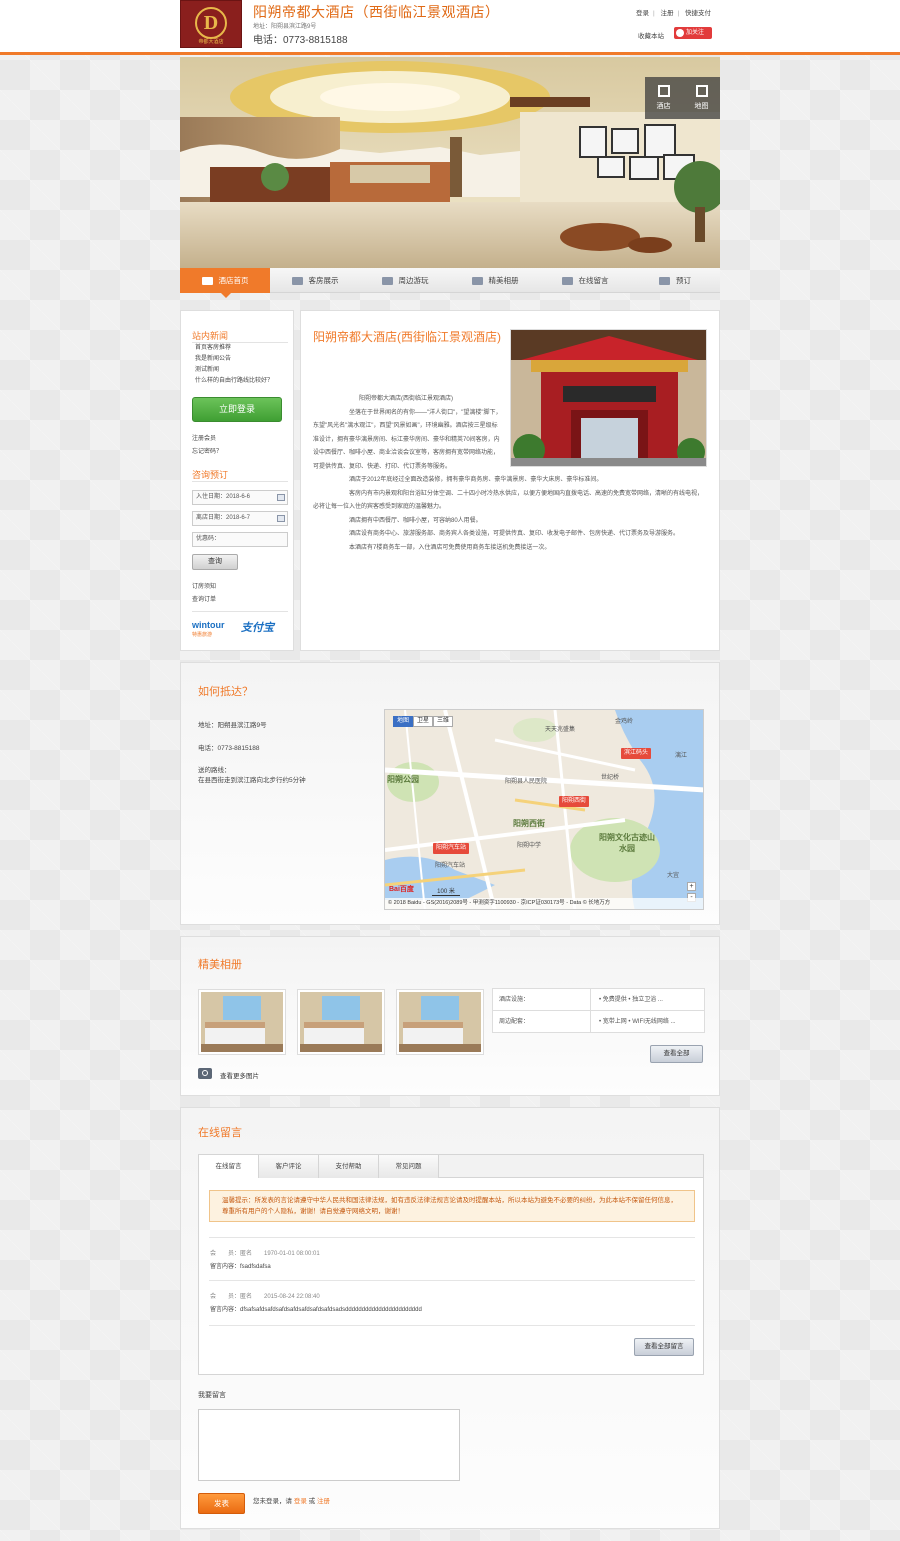 The height and width of the screenshot is (1541, 900). I want to click on directions-phone: 电话：0773-8815188, so click(229, 748).